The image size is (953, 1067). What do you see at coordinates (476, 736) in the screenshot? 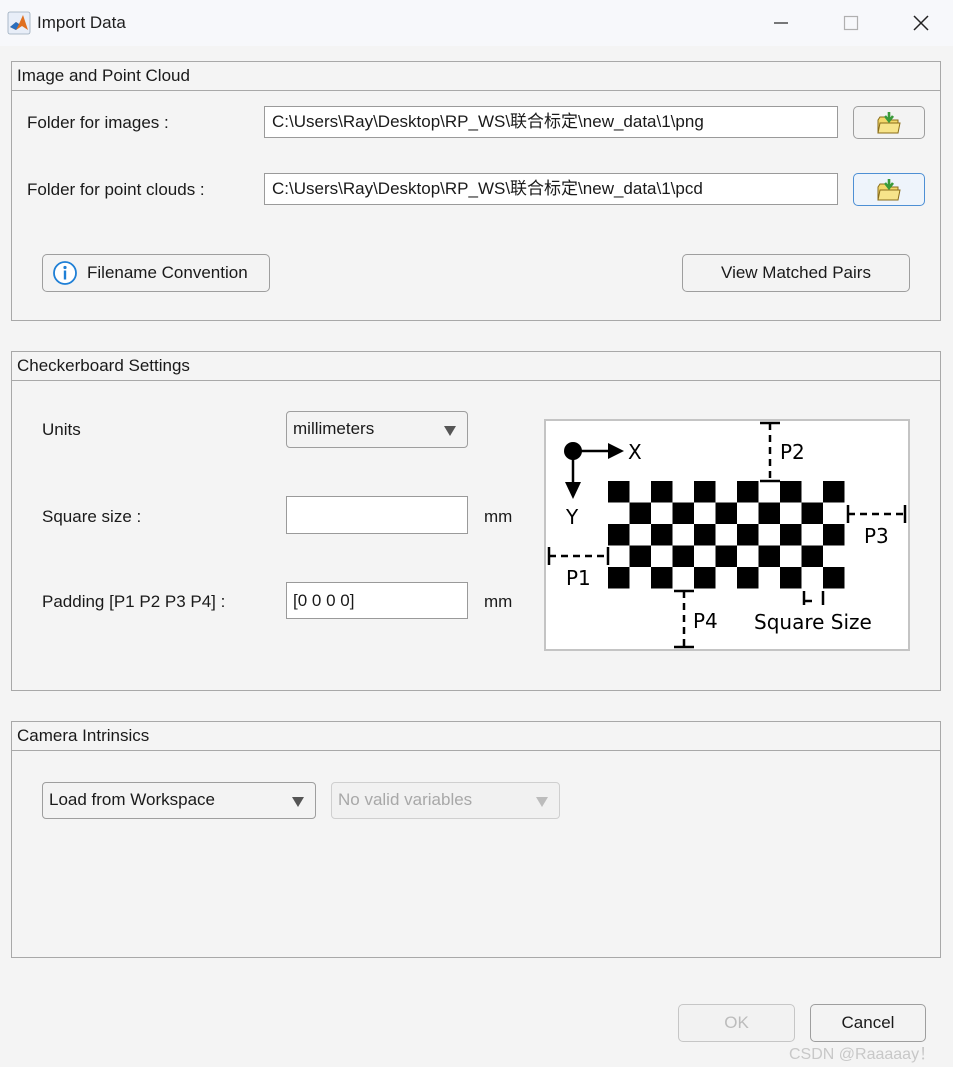
I see `panel-title: Camera Intrinsics` at bounding box center [476, 736].